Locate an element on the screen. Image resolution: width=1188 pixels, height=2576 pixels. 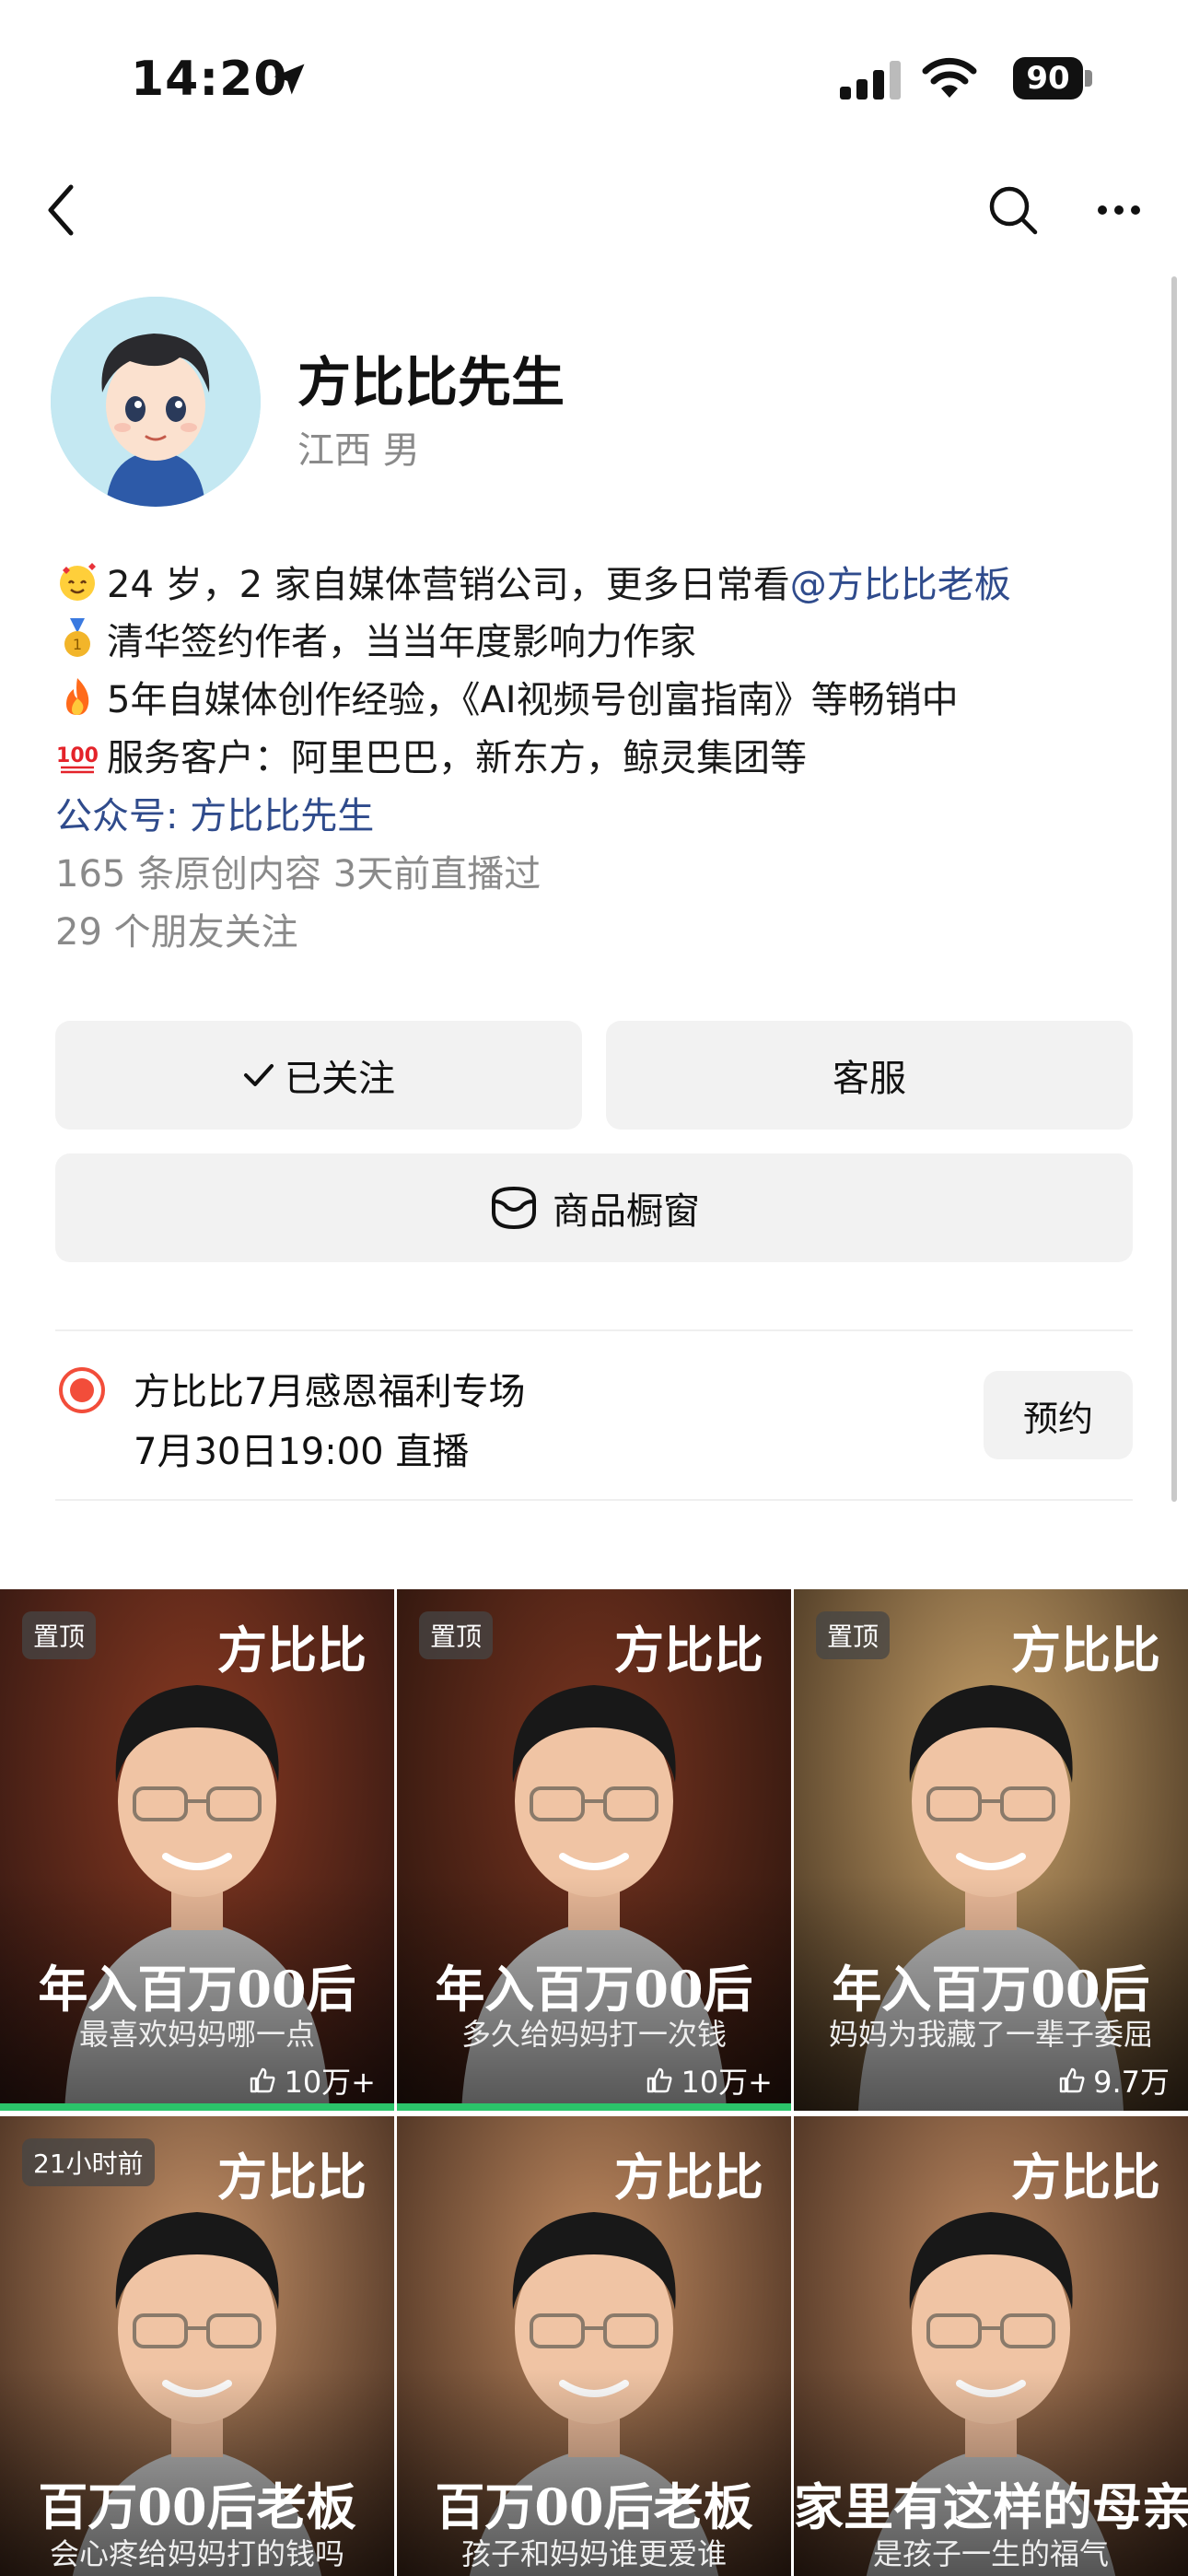
shop-window-label: 商品橱窗 is located at coordinates (626, 1211).